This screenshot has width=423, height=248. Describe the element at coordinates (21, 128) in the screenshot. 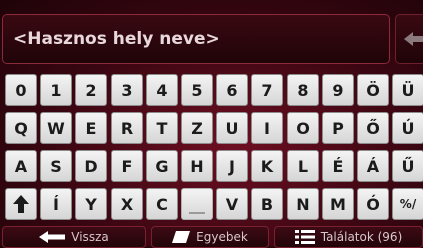

I see `key-row2-0: Q` at that location.